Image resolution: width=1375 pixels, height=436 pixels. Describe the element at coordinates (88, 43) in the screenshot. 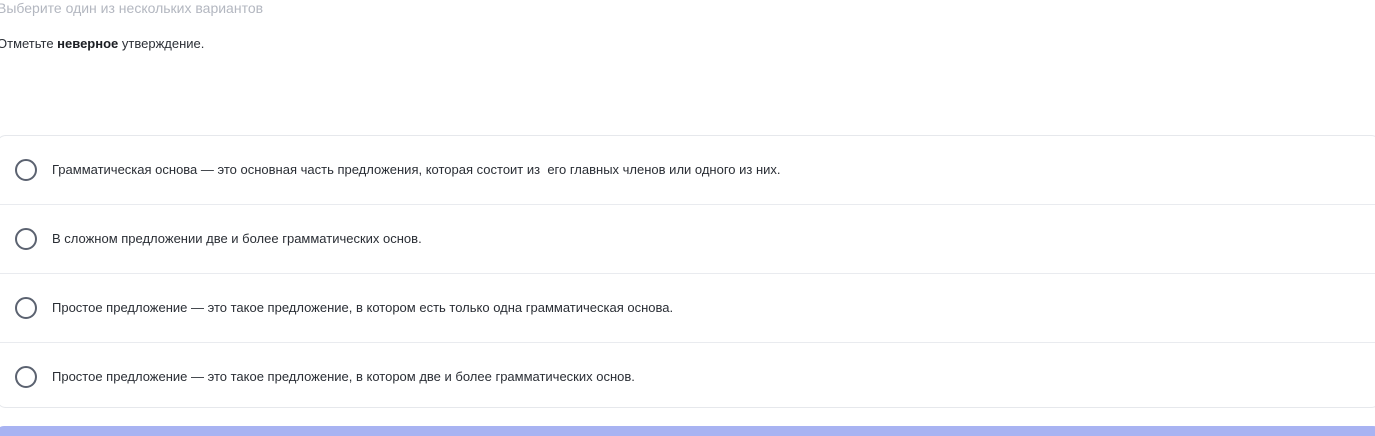

I see `prompt-bold-word: неверное` at that location.